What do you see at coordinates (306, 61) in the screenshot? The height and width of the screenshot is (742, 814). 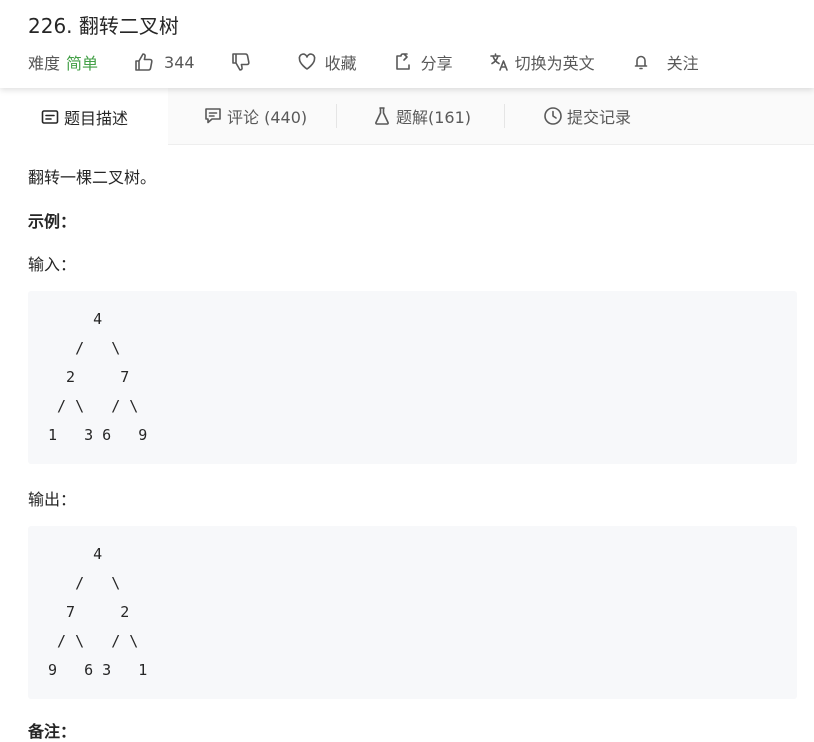 I see `heart-icon` at bounding box center [306, 61].